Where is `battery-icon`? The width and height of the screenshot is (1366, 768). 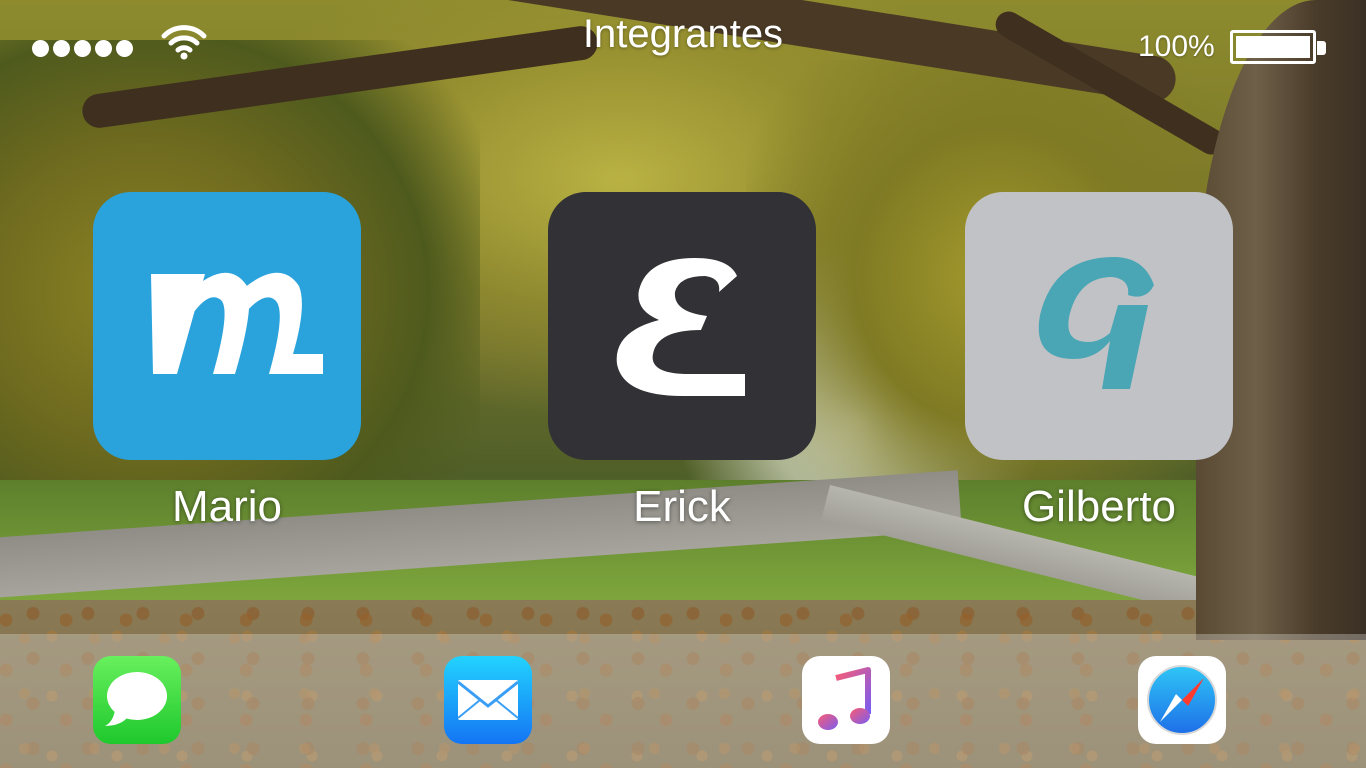 battery-icon is located at coordinates (1278, 47).